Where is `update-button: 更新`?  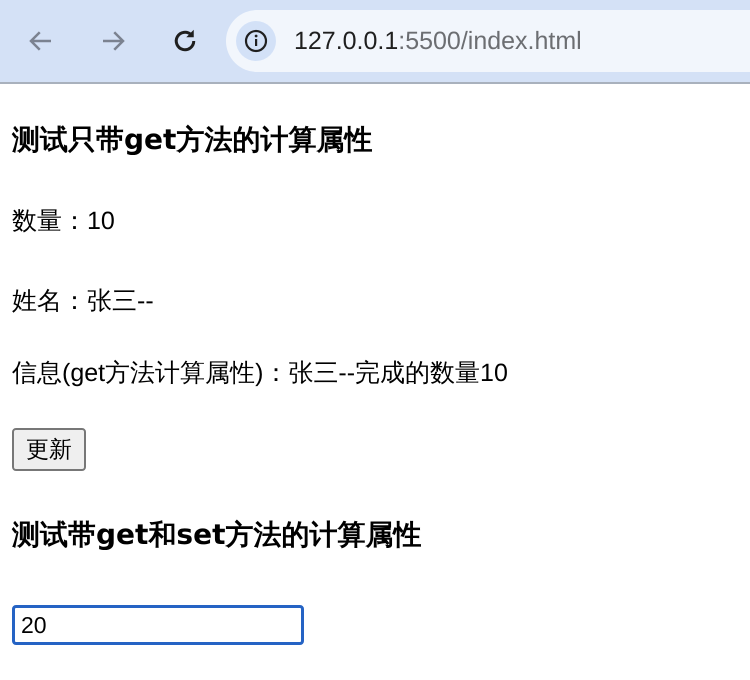
update-button: 更新 is located at coordinates (49, 449).